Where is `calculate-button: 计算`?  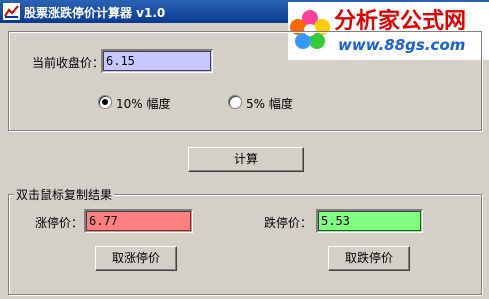
calculate-button: 计算 is located at coordinates (246, 159).